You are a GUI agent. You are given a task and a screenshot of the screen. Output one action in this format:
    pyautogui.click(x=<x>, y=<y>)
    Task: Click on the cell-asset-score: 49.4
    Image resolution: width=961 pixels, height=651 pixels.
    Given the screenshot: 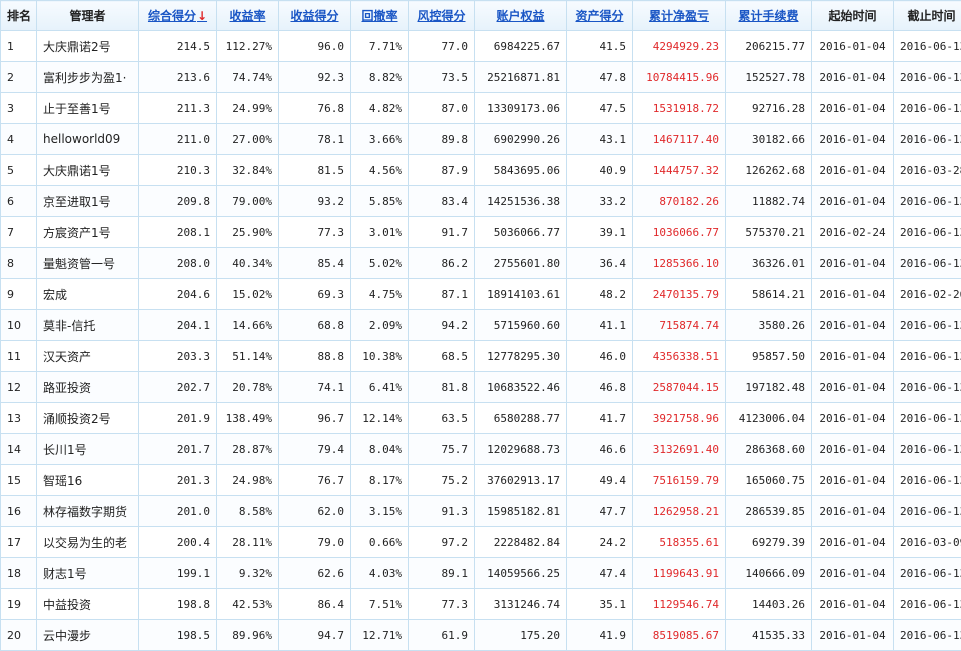 What is the action you would take?
    pyautogui.click(x=600, y=480)
    